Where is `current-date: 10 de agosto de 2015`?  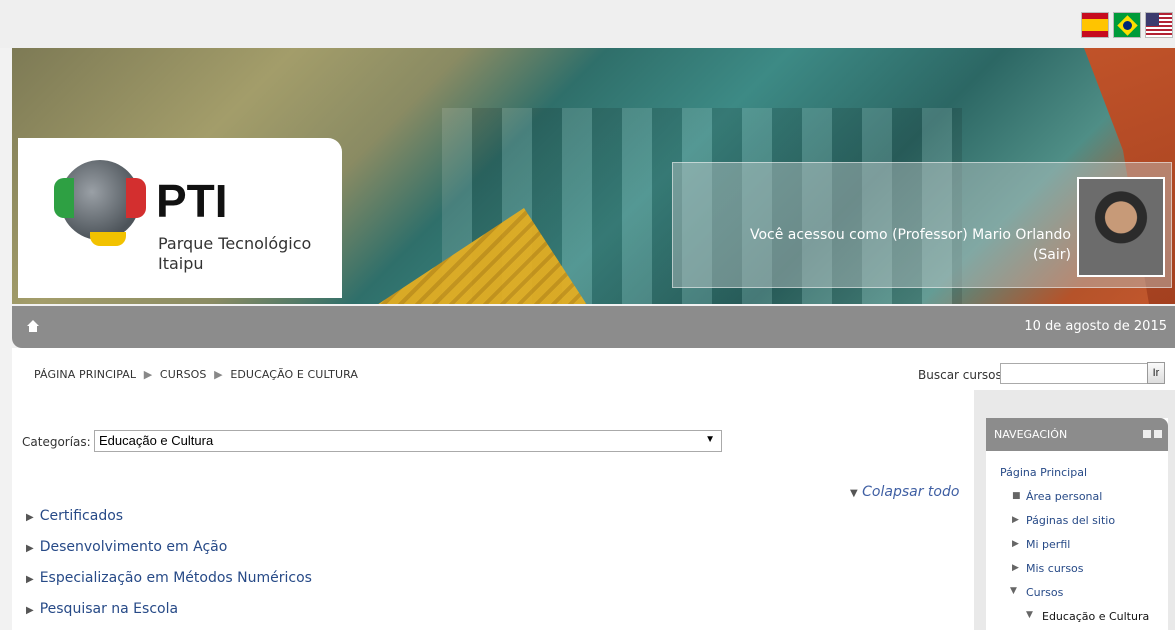 current-date: 10 de agosto de 2015 is located at coordinates (1095, 326).